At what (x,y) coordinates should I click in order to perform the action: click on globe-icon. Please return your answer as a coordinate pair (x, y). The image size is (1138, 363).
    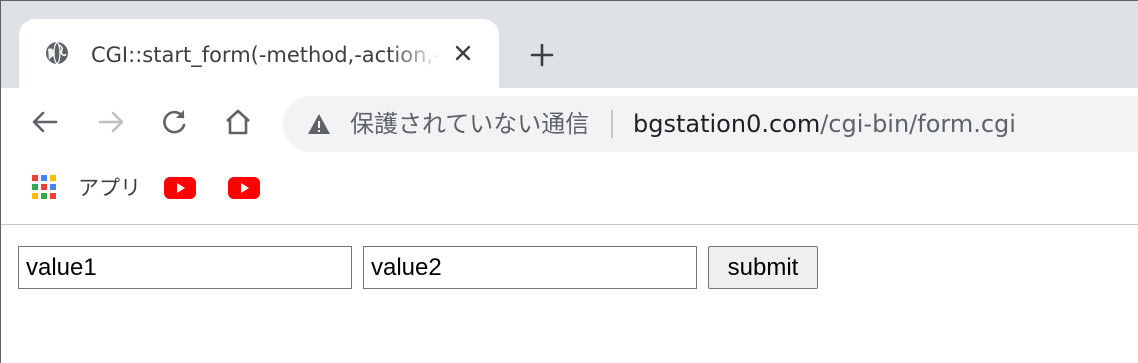
    Looking at the image, I should click on (57, 53).